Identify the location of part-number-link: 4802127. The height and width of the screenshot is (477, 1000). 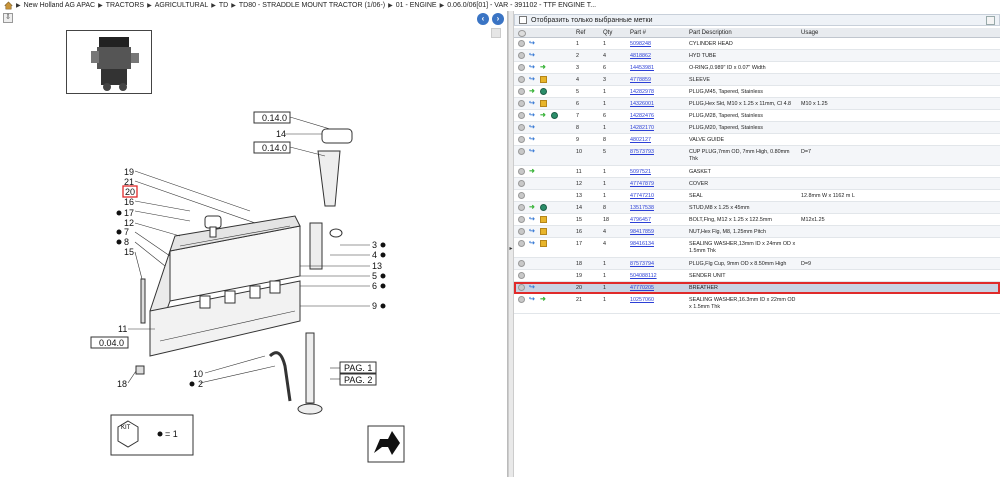
(657, 140).